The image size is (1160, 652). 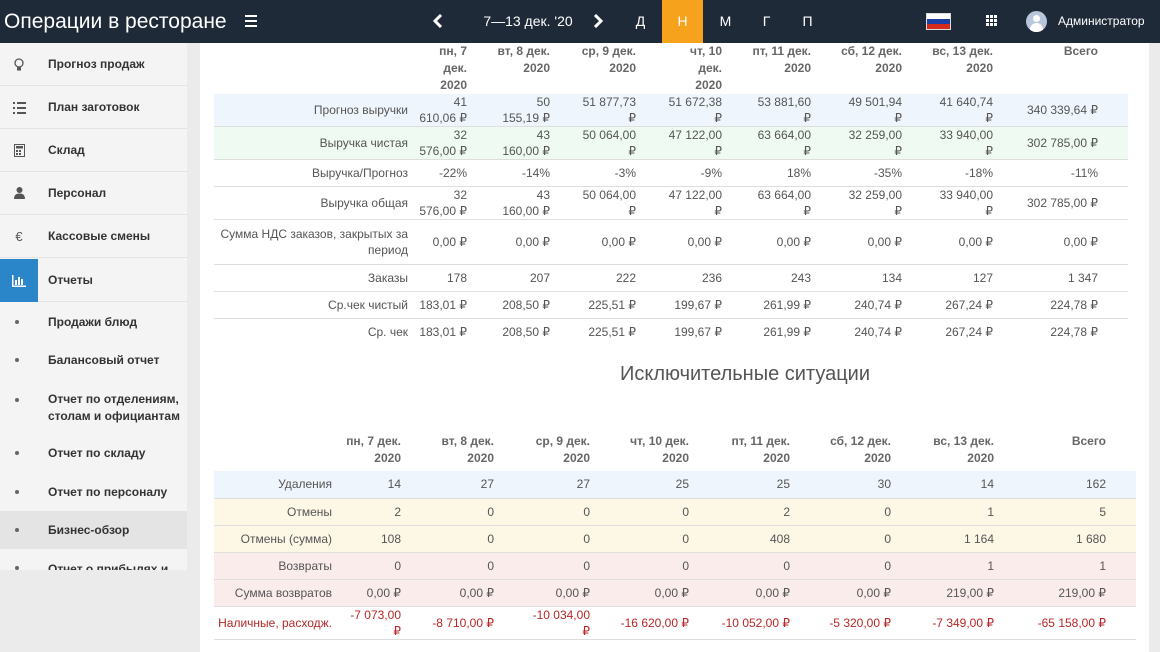 I want to click on table-cell: -22%, so click(x=456, y=173).